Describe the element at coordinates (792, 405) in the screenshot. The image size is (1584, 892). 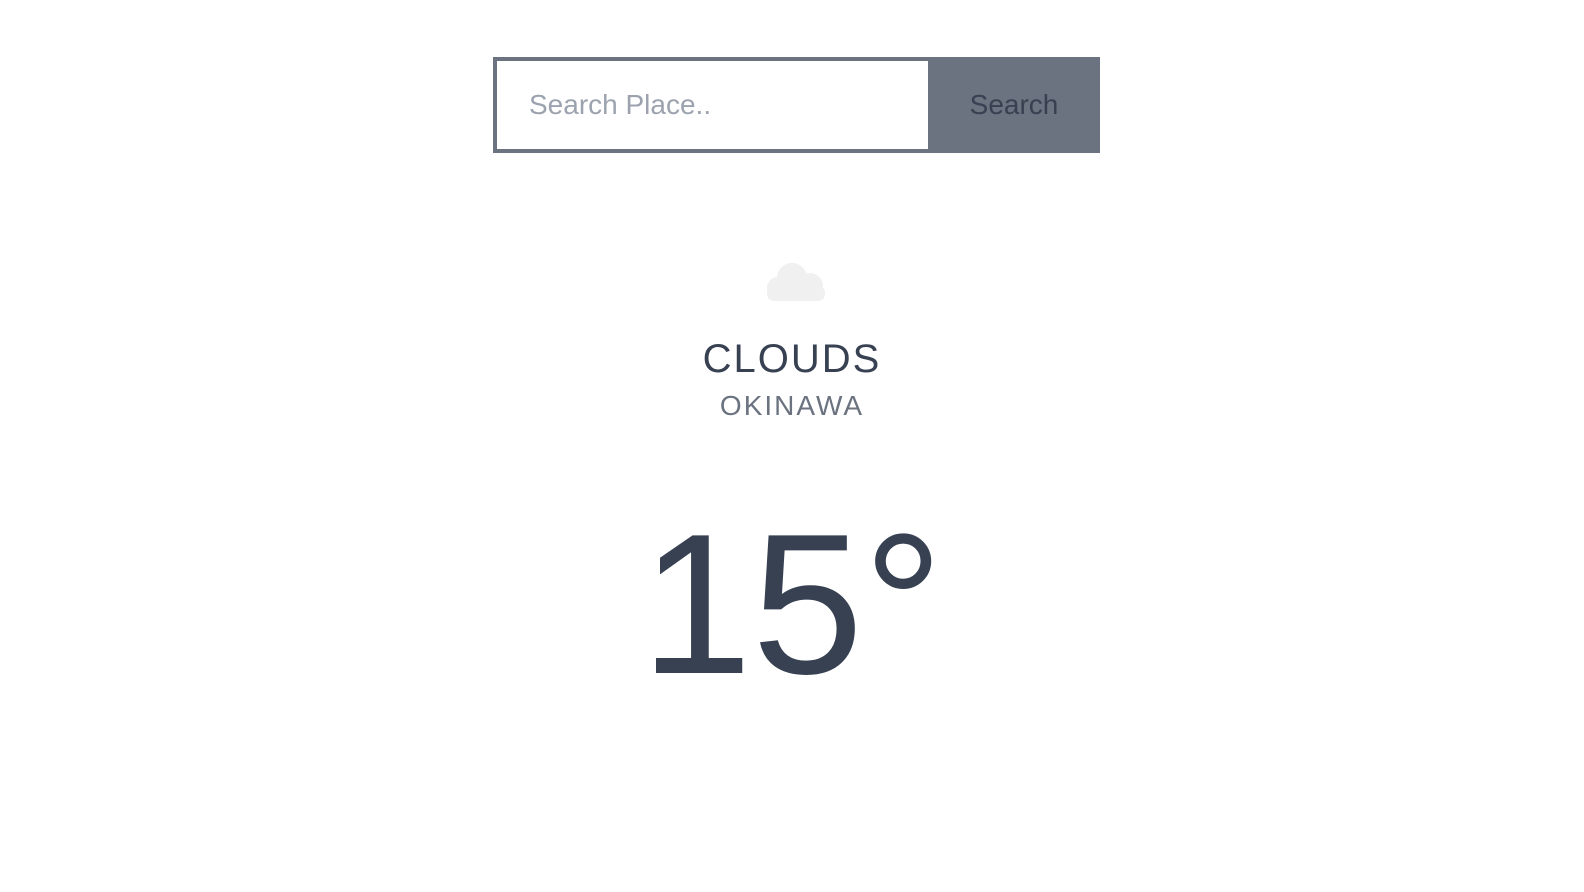
I see `location-name: OKINAWA` at that location.